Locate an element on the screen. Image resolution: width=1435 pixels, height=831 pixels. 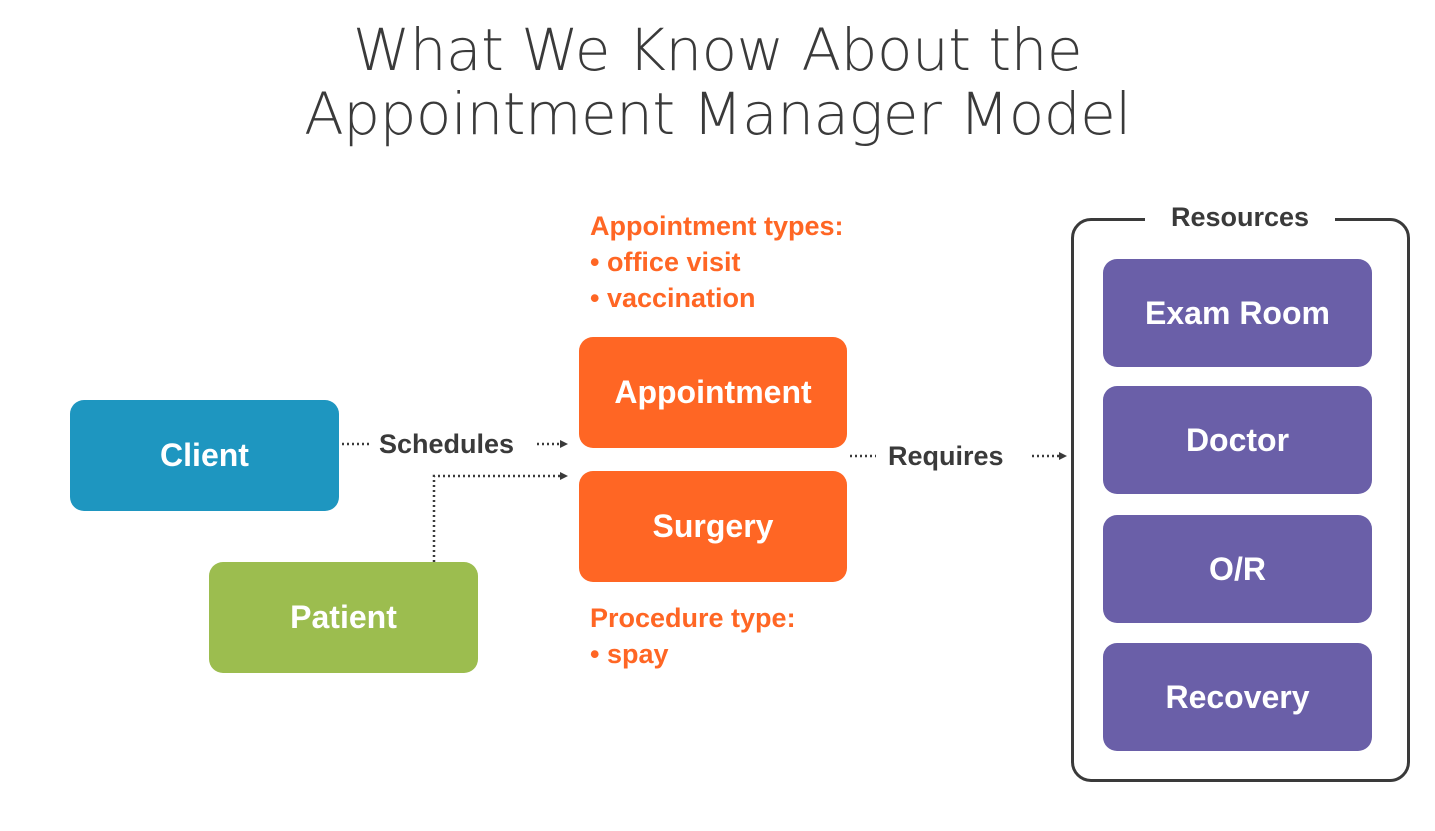
resource-or: O/R is located at coordinates (1237, 569).